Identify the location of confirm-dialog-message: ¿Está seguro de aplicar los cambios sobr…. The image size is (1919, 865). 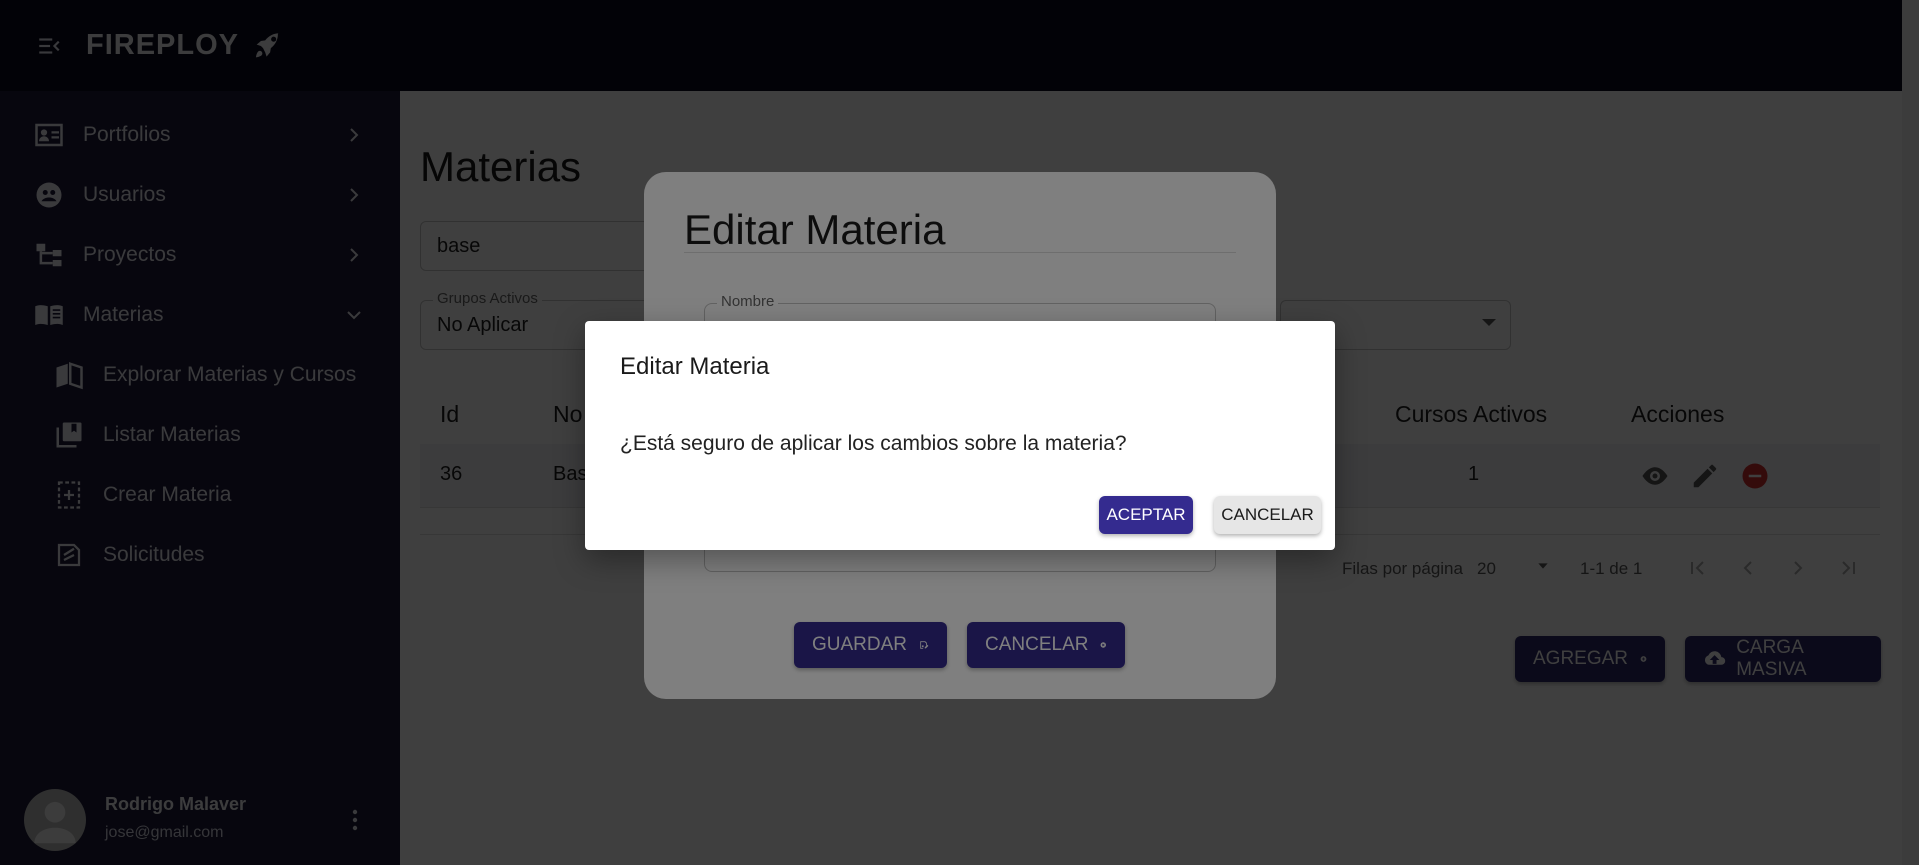
(873, 443).